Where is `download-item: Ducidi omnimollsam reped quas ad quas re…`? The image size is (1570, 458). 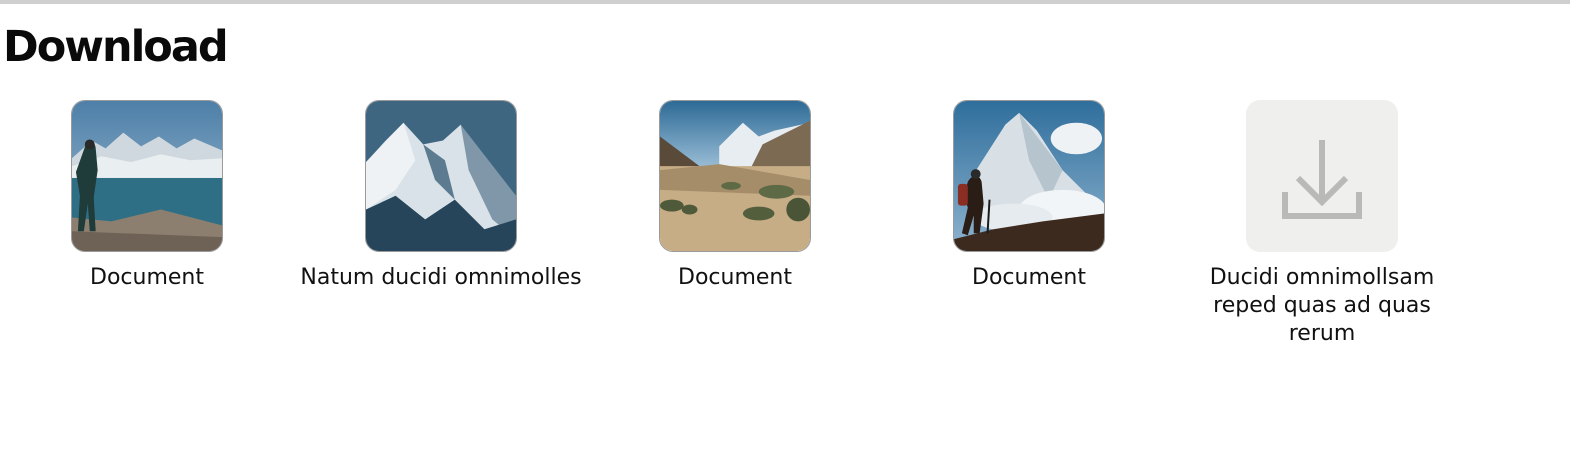 download-item: Ducidi omnimollsam reped quas ad quas re… is located at coordinates (1322, 224).